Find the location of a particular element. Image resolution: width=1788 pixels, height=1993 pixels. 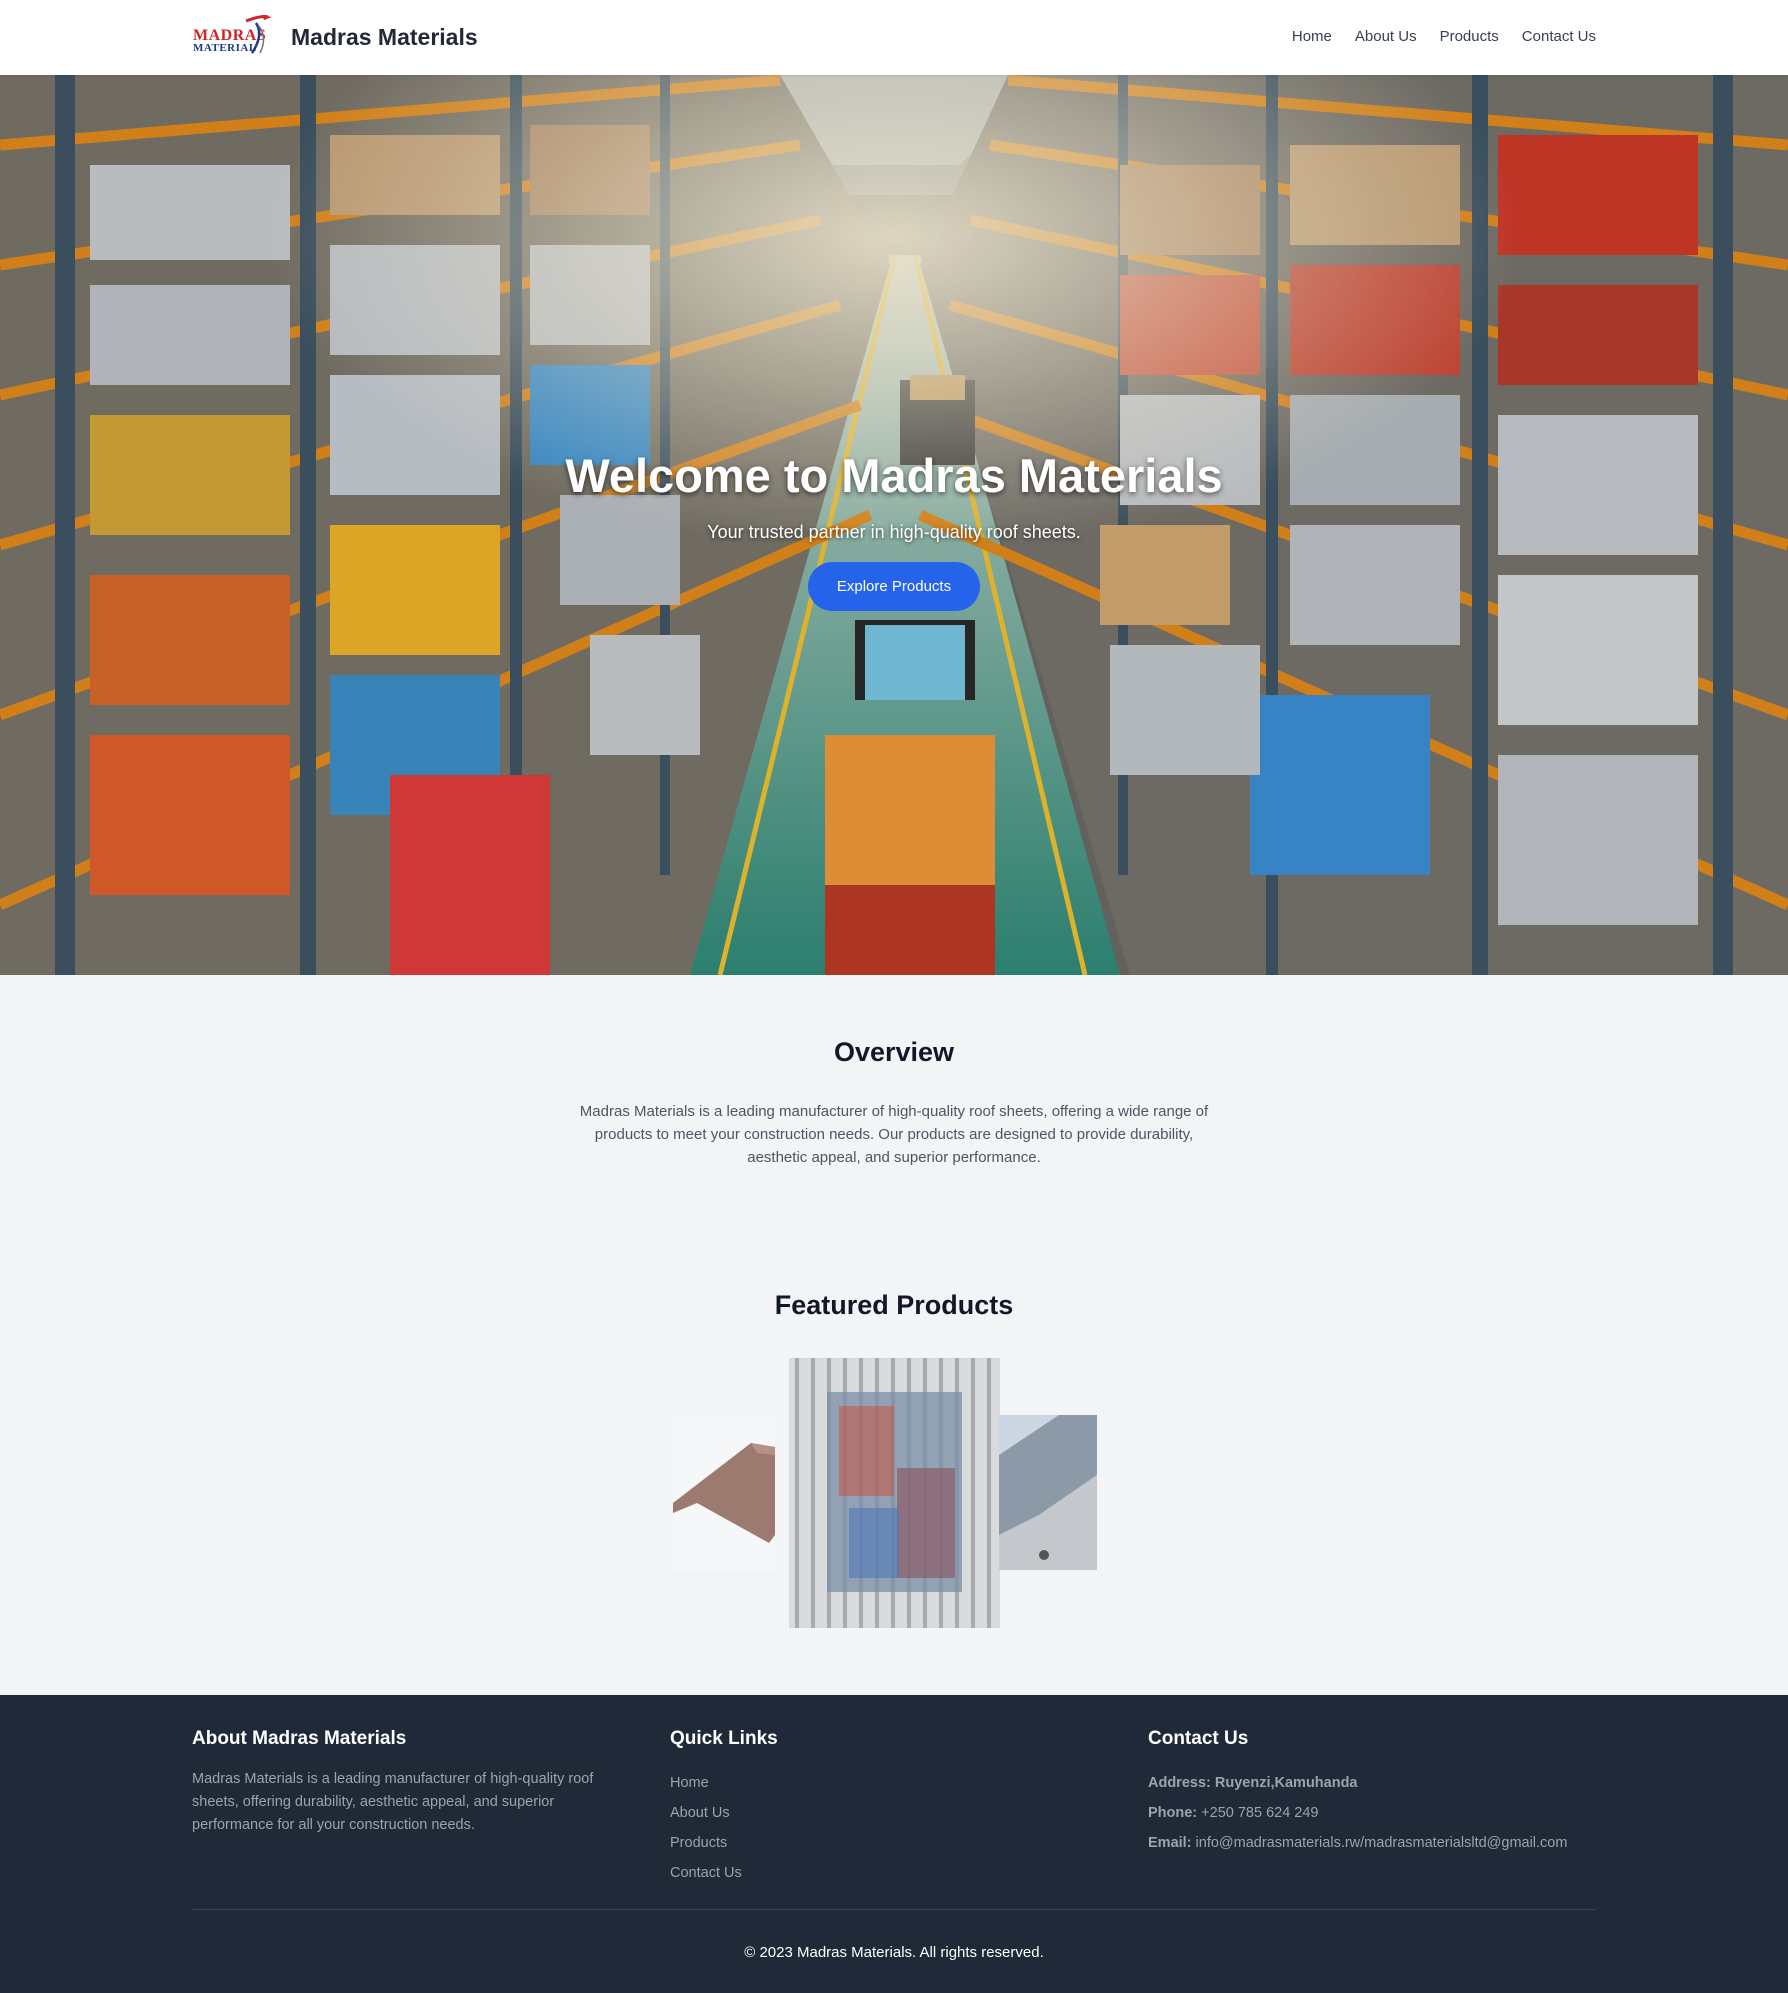

footer-link-contact: Contact Us is located at coordinates (820, 1873).